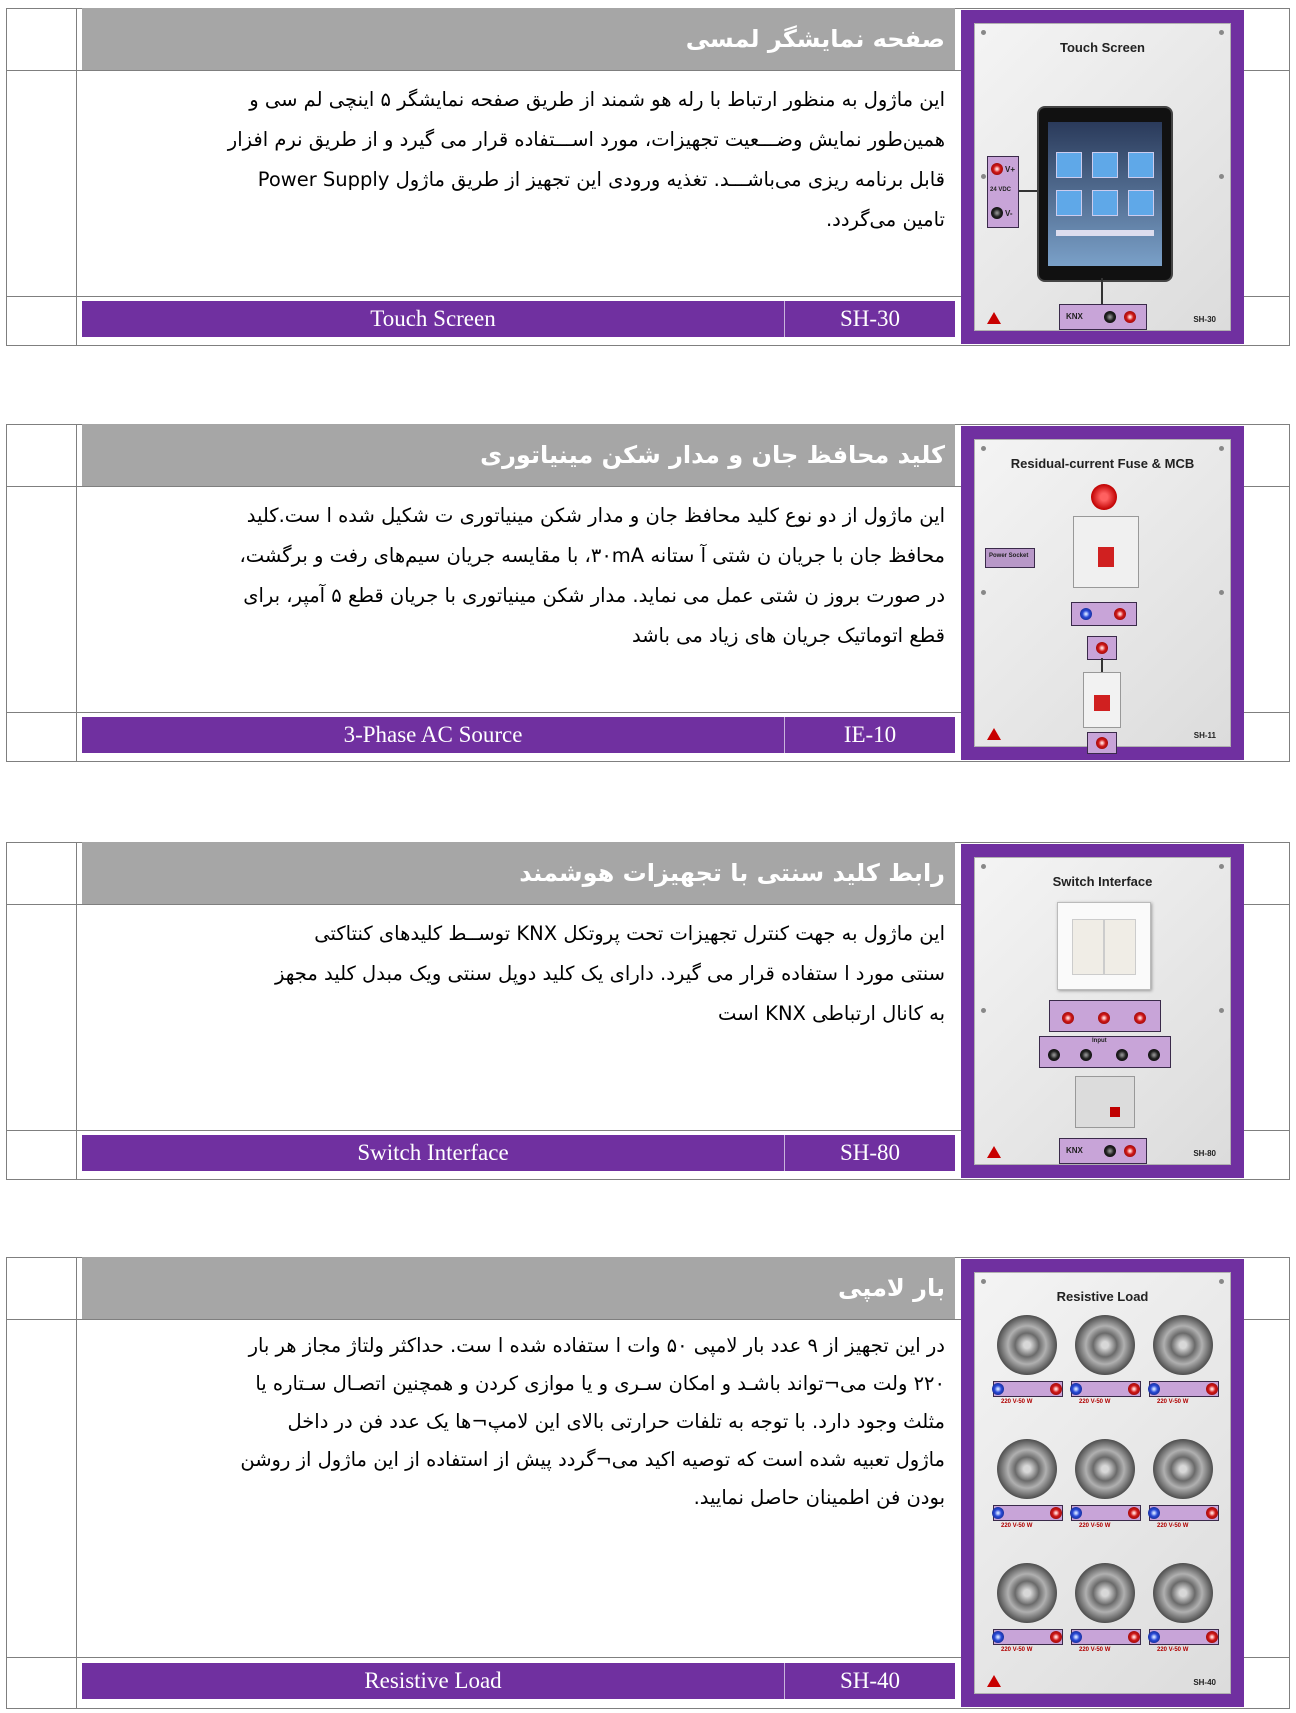 This screenshot has height=1713, width=1296. I want to click on panel-id-label: SH-40, so click(1204, 1682).